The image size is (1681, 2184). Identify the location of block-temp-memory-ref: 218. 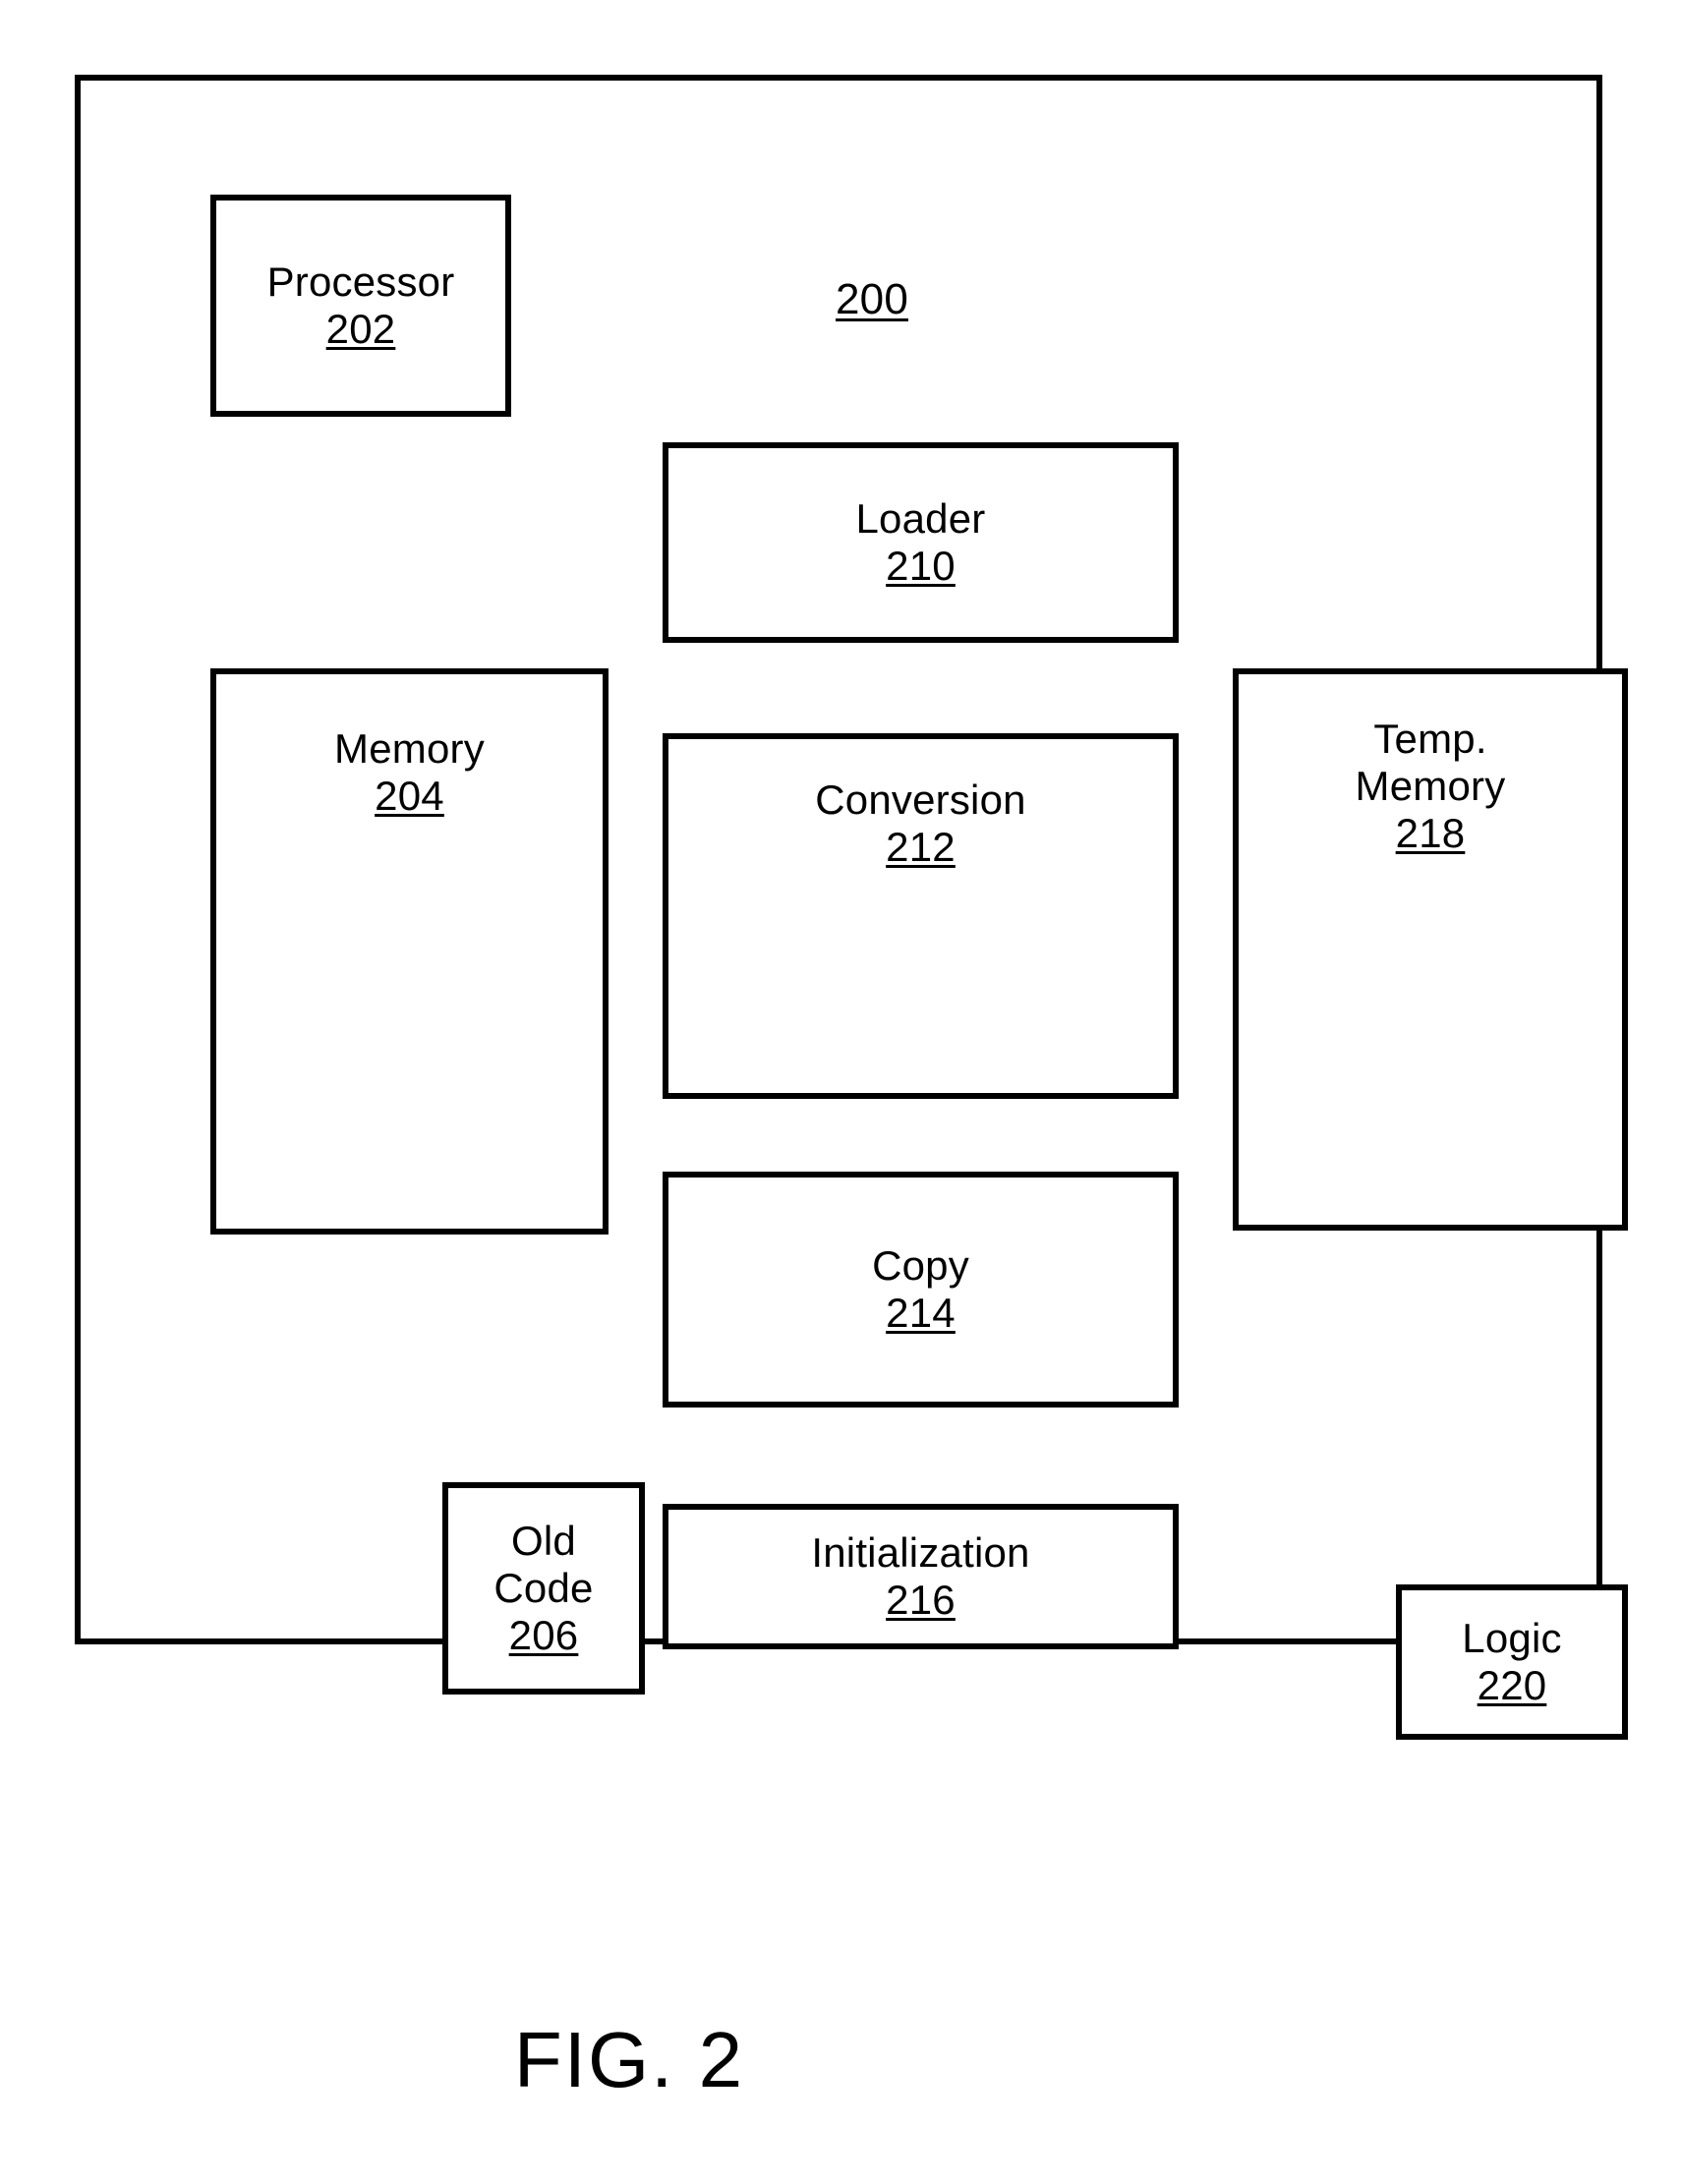
(1430, 832).